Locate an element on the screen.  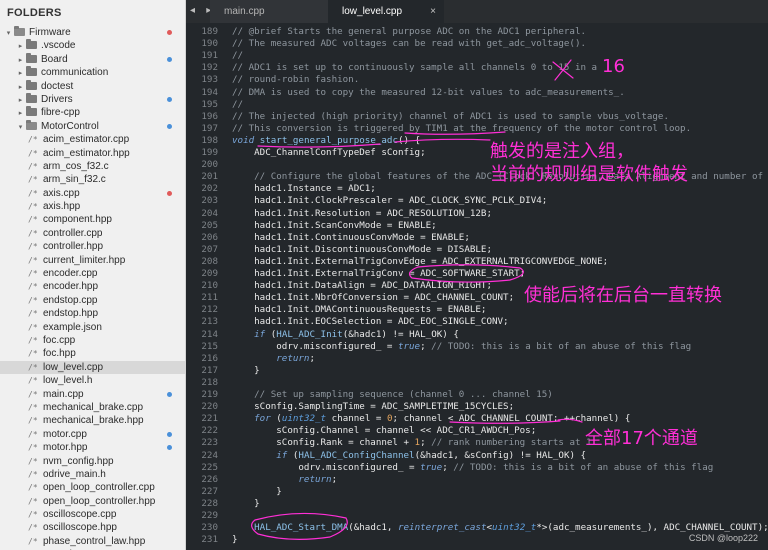
file-item: /* motor.hpp is located at coordinates (92, 447).